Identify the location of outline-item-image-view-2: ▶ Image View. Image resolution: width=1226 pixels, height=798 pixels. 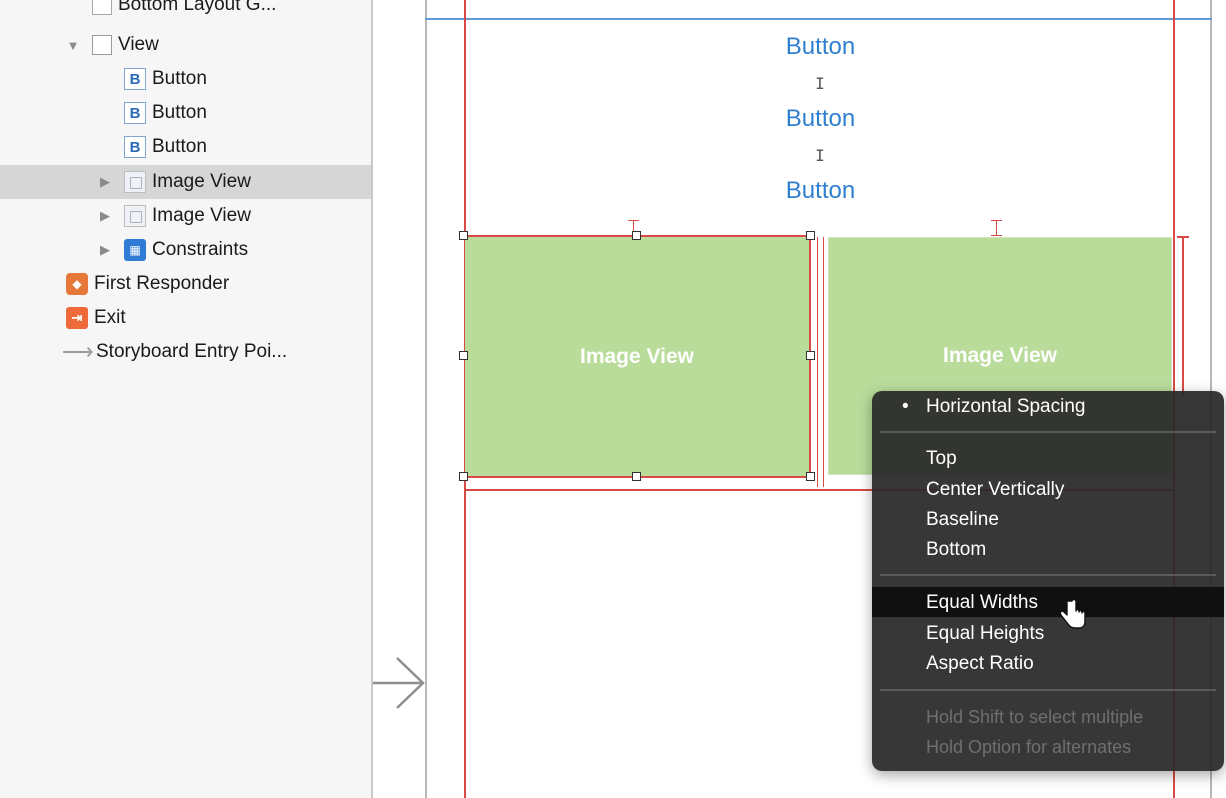
(185, 216).